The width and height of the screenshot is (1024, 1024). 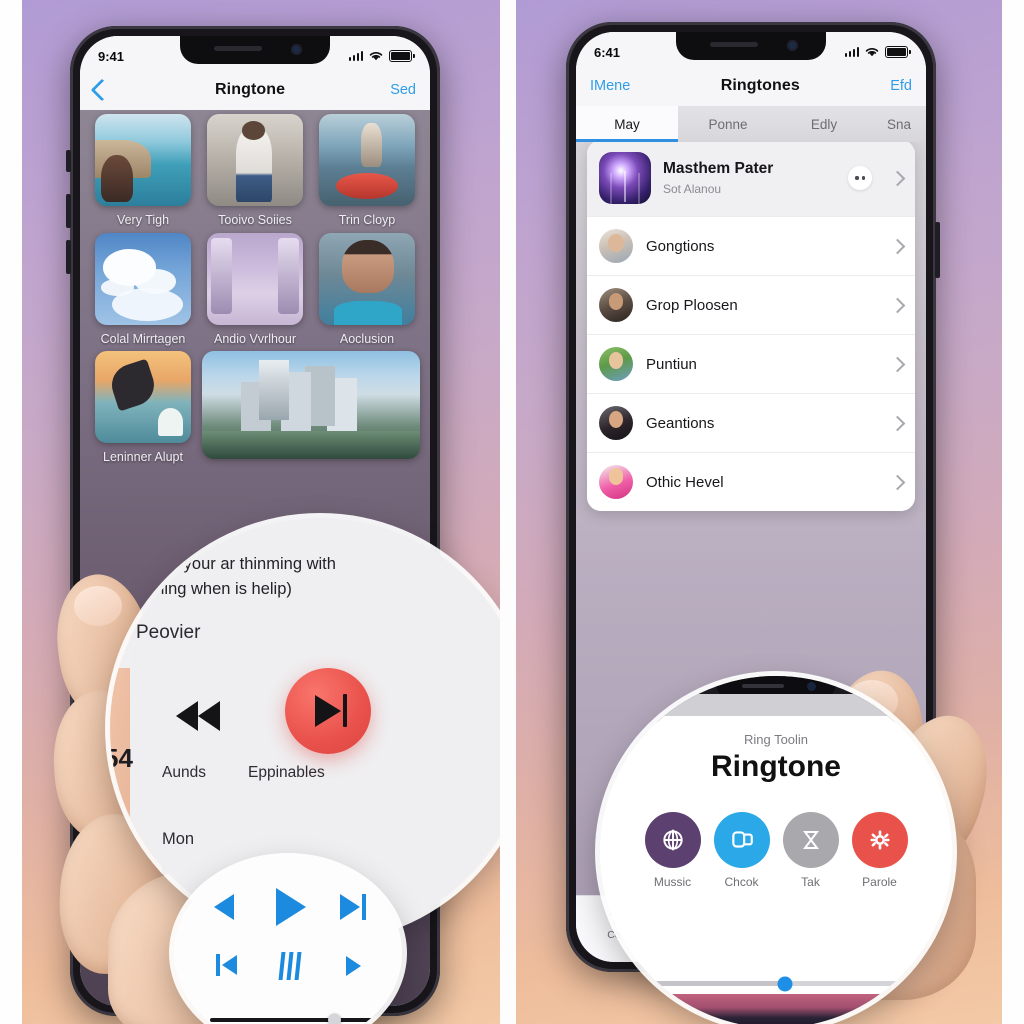 I want to click on send-button: Sed, so click(x=403, y=90).